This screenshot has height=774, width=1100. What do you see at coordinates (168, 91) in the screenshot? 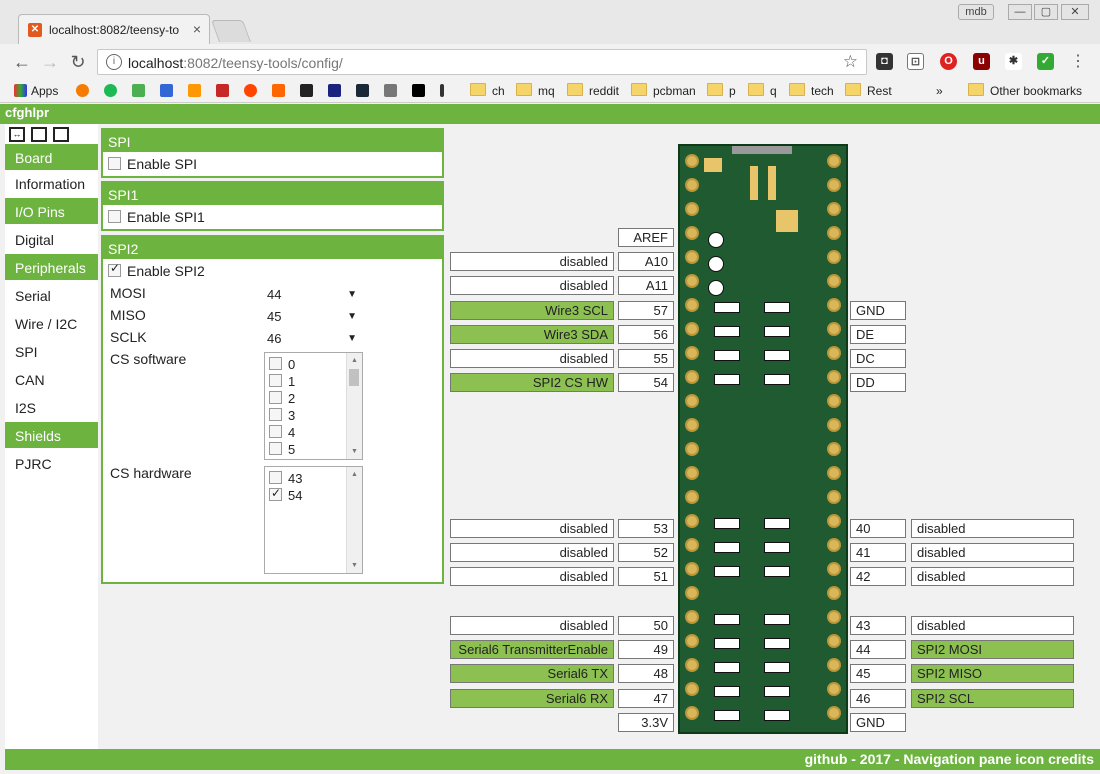
I see `bookmark-mail` at bounding box center [168, 91].